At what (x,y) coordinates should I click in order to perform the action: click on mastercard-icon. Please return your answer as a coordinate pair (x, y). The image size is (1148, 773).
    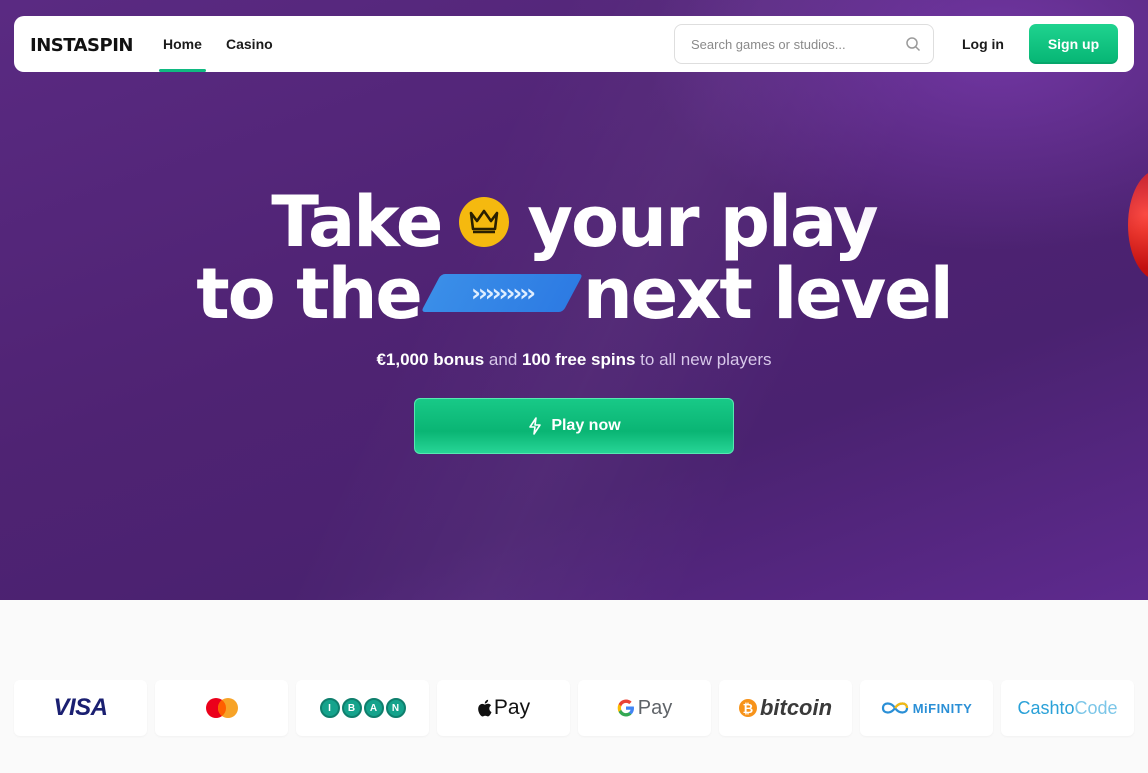
    Looking at the image, I should click on (221, 708).